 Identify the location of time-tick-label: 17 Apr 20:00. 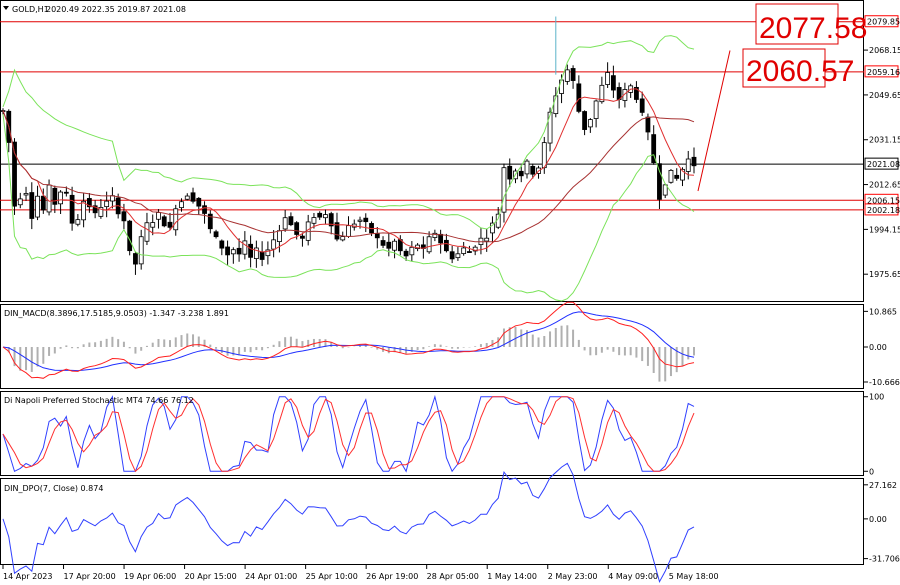
(90, 576).